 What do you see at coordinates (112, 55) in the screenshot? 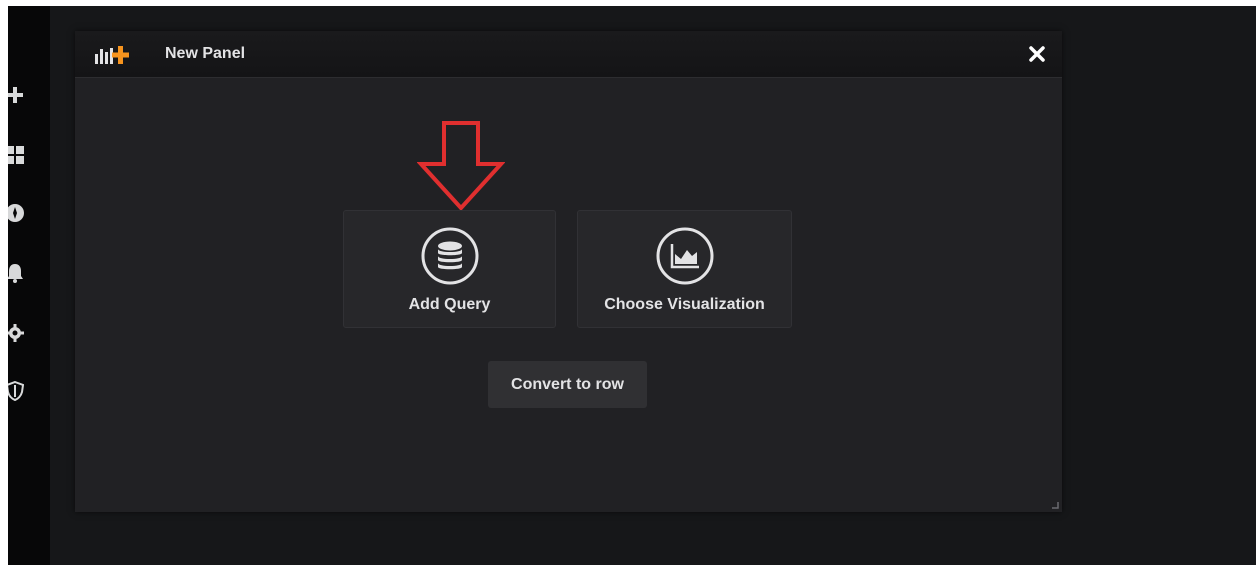
I see `panel-add-logo-icon` at bounding box center [112, 55].